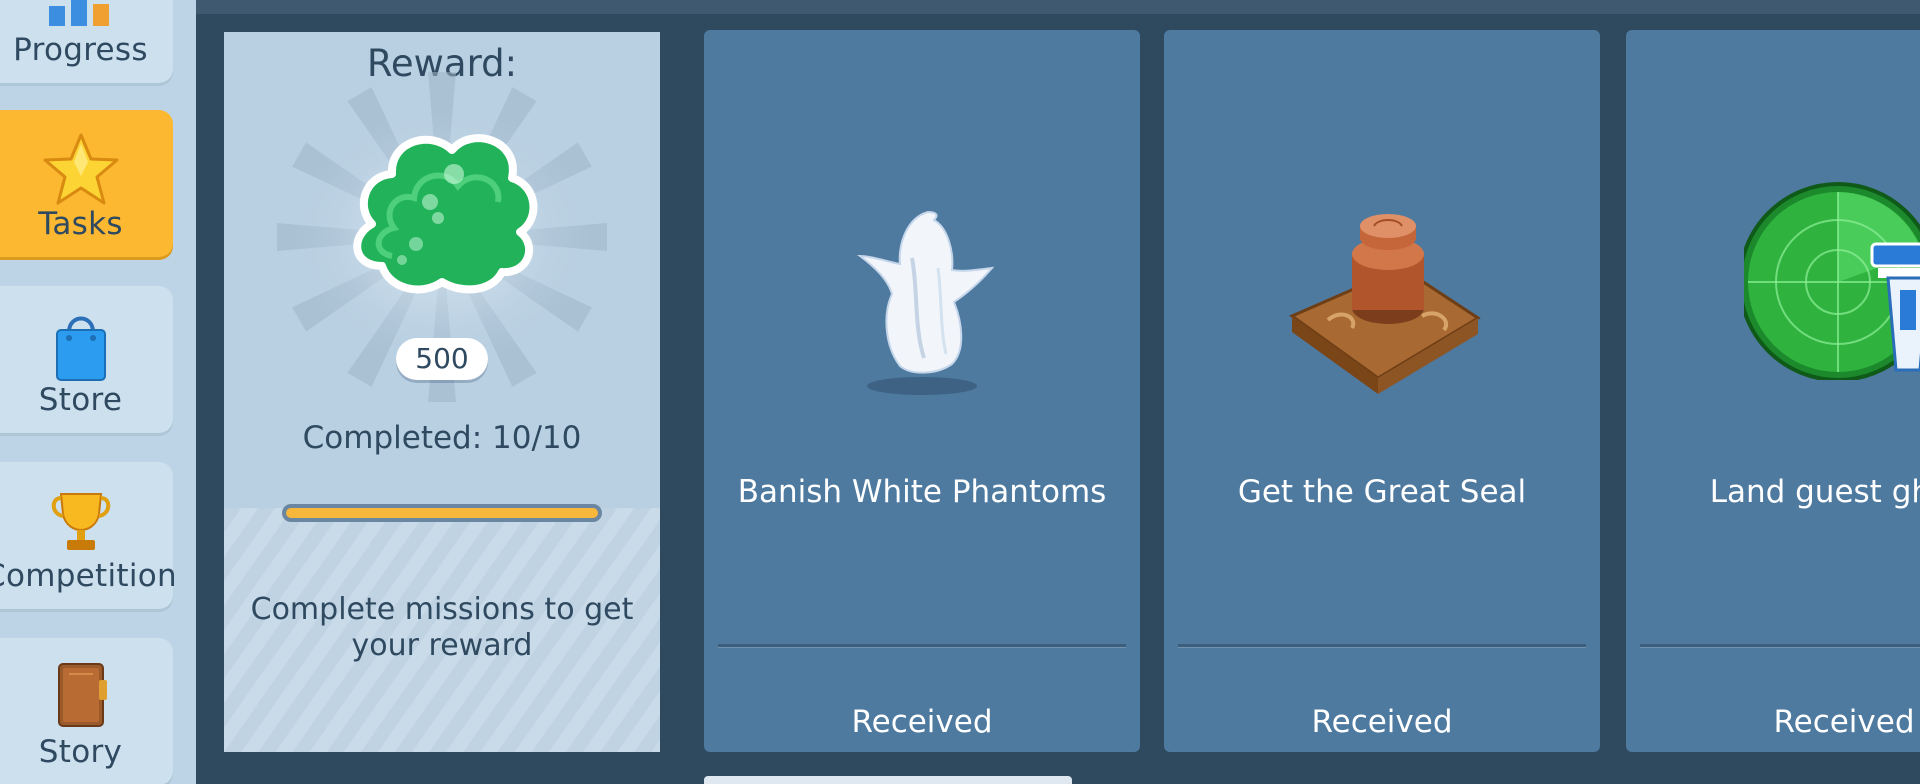  I want to click on sidebar: Progress Tasks Store Competition Story, so click(98, 392).